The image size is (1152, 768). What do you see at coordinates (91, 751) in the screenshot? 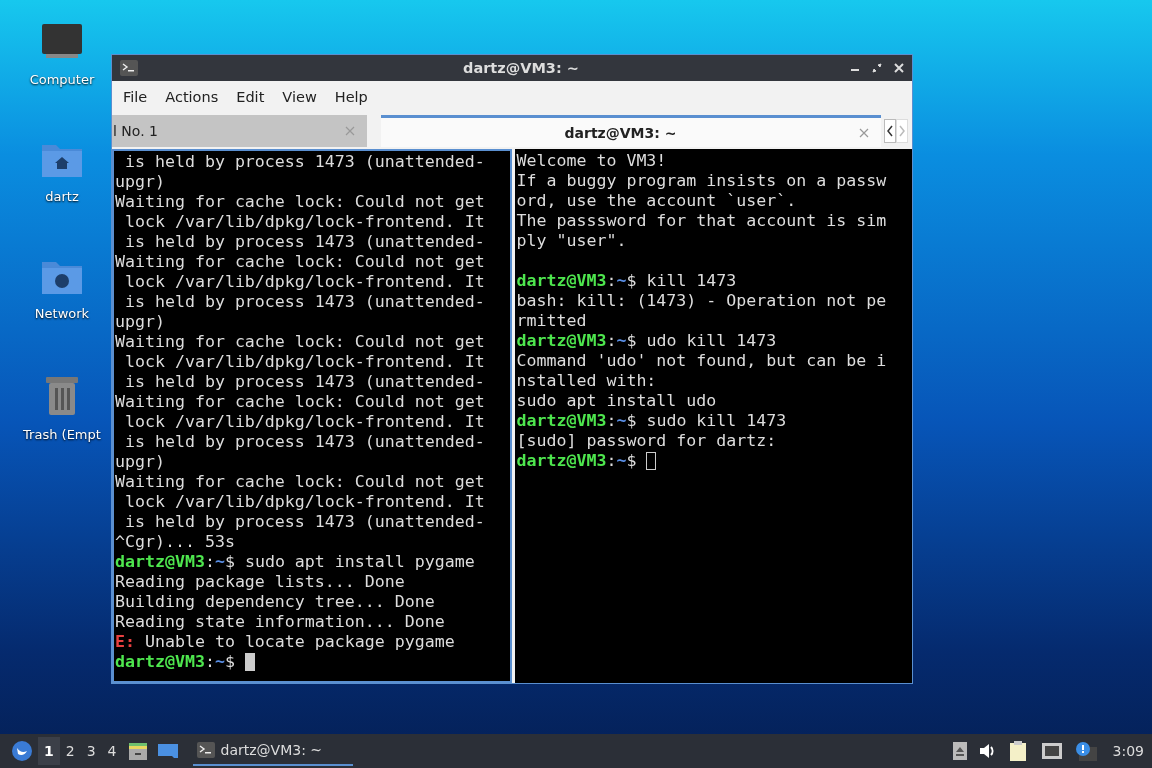
I see `workspace-button: 3` at bounding box center [91, 751].